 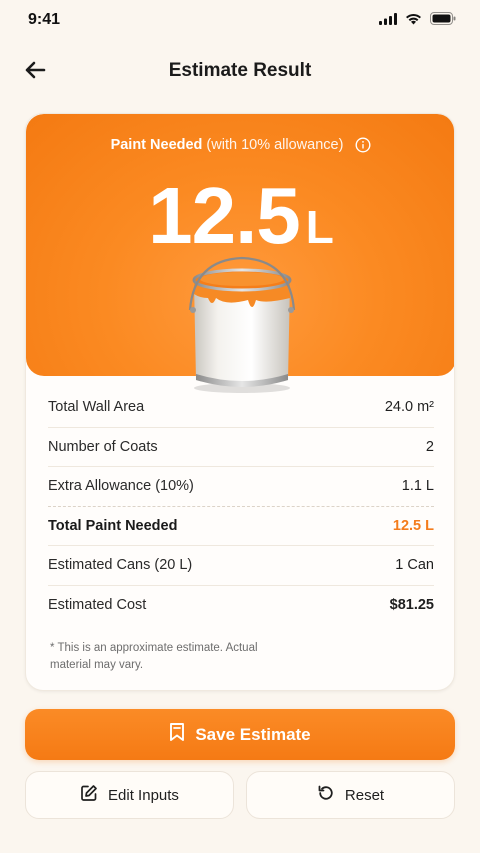 What do you see at coordinates (224, 215) in the screenshot?
I see `paint-needed-number: 12.5` at bounding box center [224, 215].